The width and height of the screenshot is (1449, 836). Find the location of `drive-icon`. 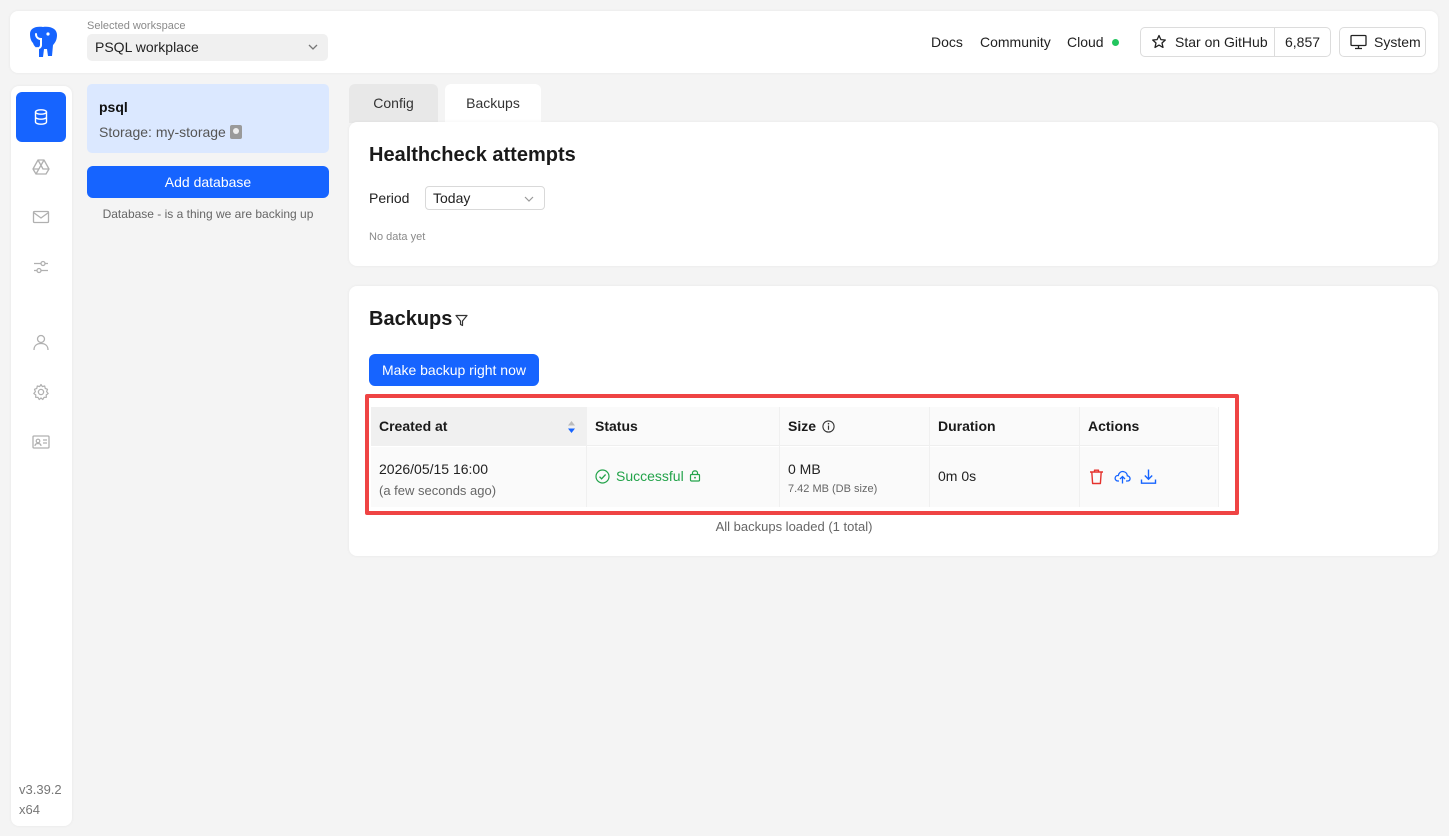

drive-icon is located at coordinates (41, 167).